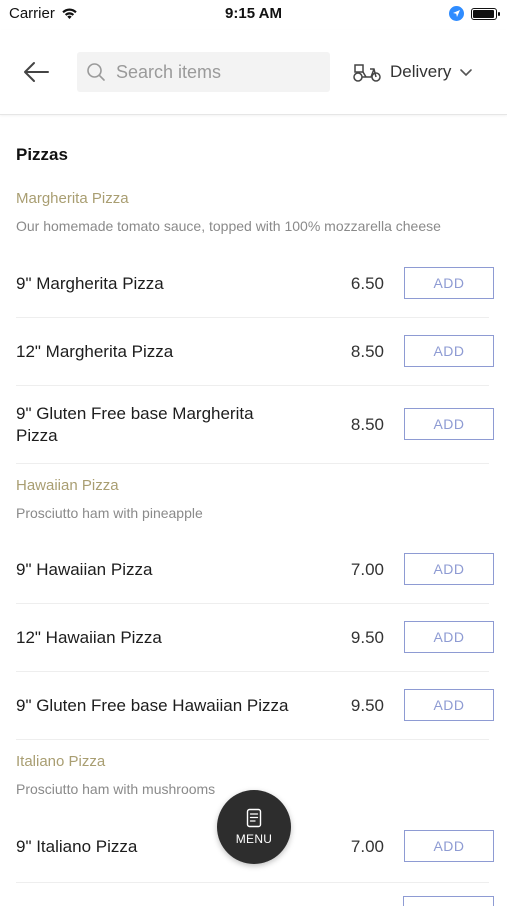  I want to click on menu-book-icon, so click(254, 818).